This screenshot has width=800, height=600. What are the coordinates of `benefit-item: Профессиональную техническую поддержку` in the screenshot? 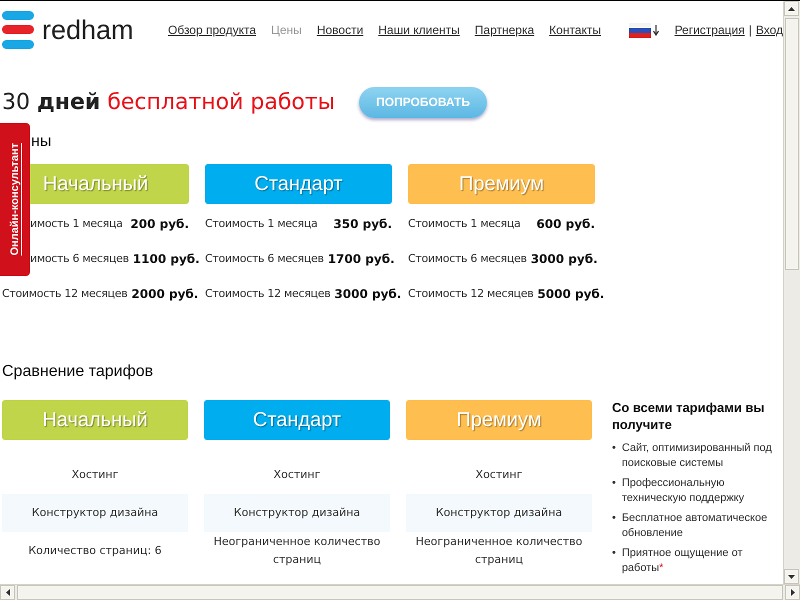 It's located at (684, 491).